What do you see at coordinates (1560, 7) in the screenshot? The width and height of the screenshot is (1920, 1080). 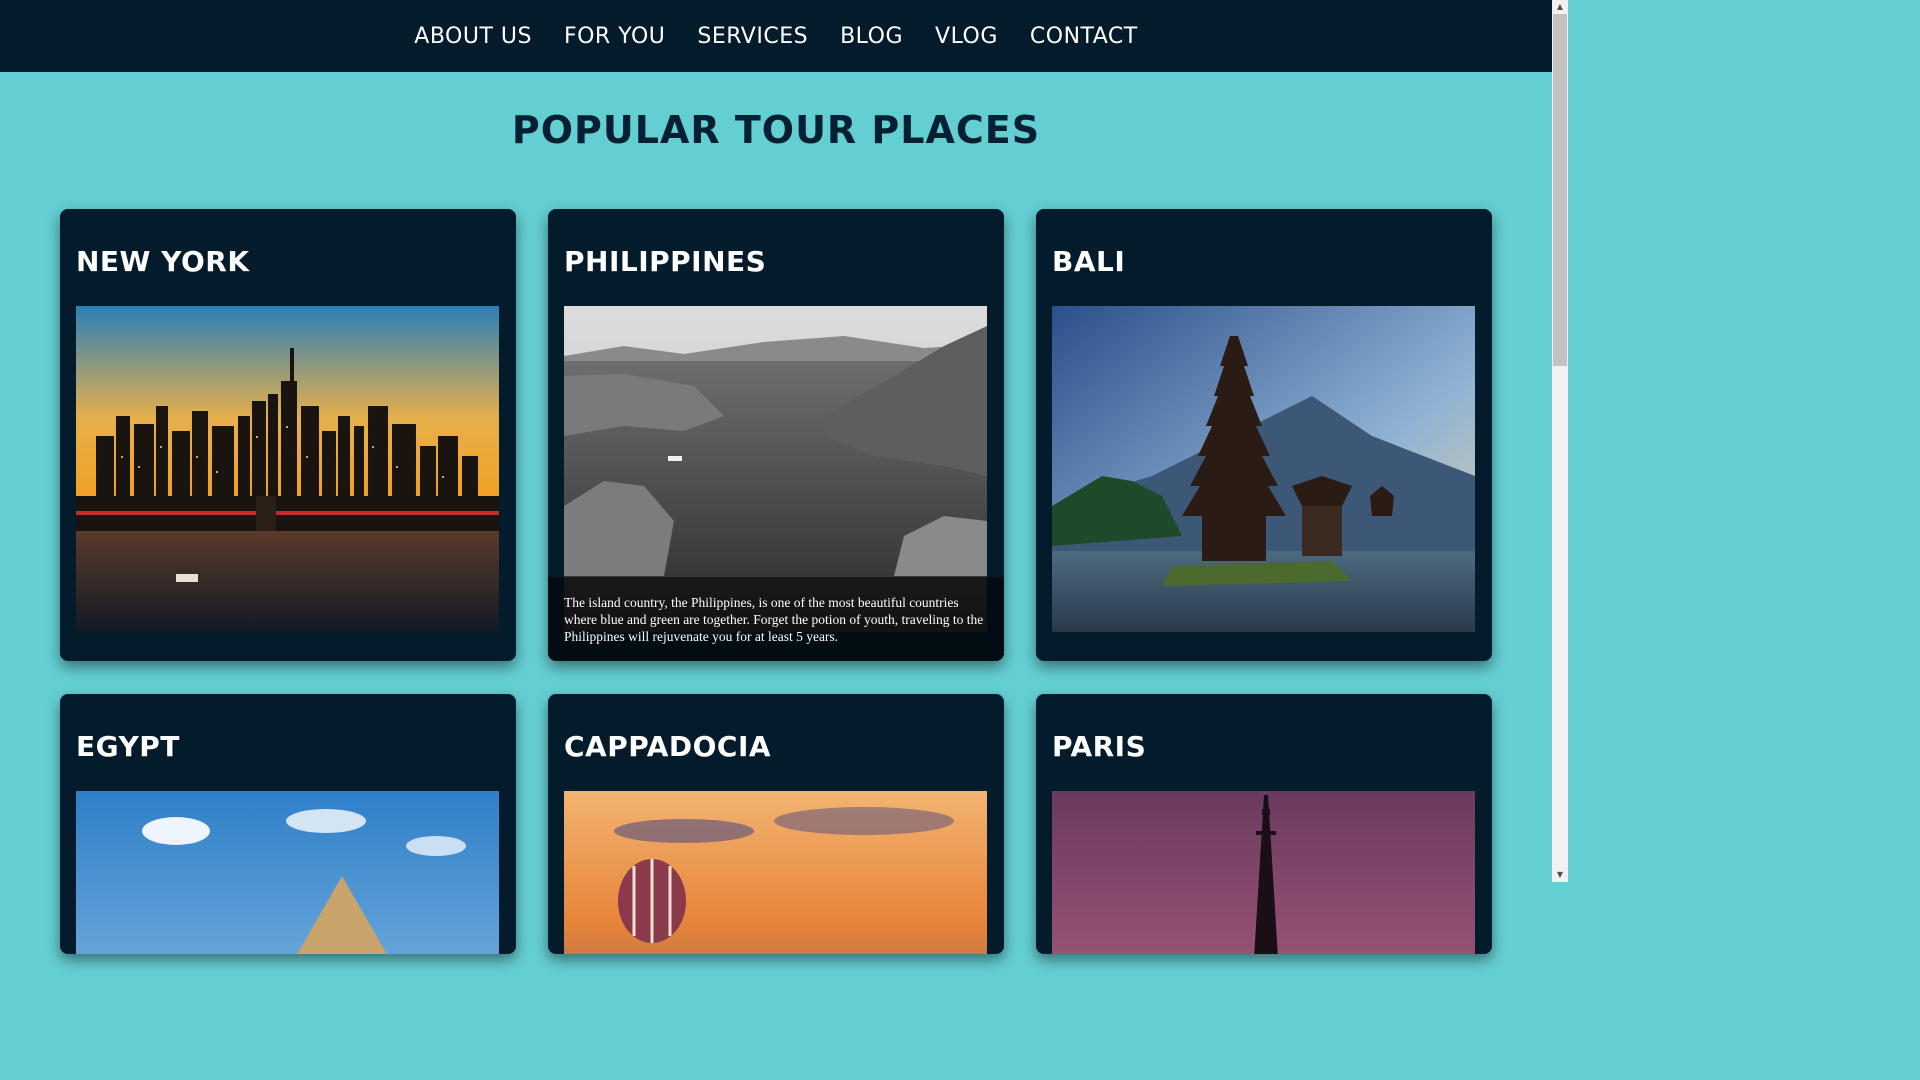 I see `scroll-up-arrow: ▲` at bounding box center [1560, 7].